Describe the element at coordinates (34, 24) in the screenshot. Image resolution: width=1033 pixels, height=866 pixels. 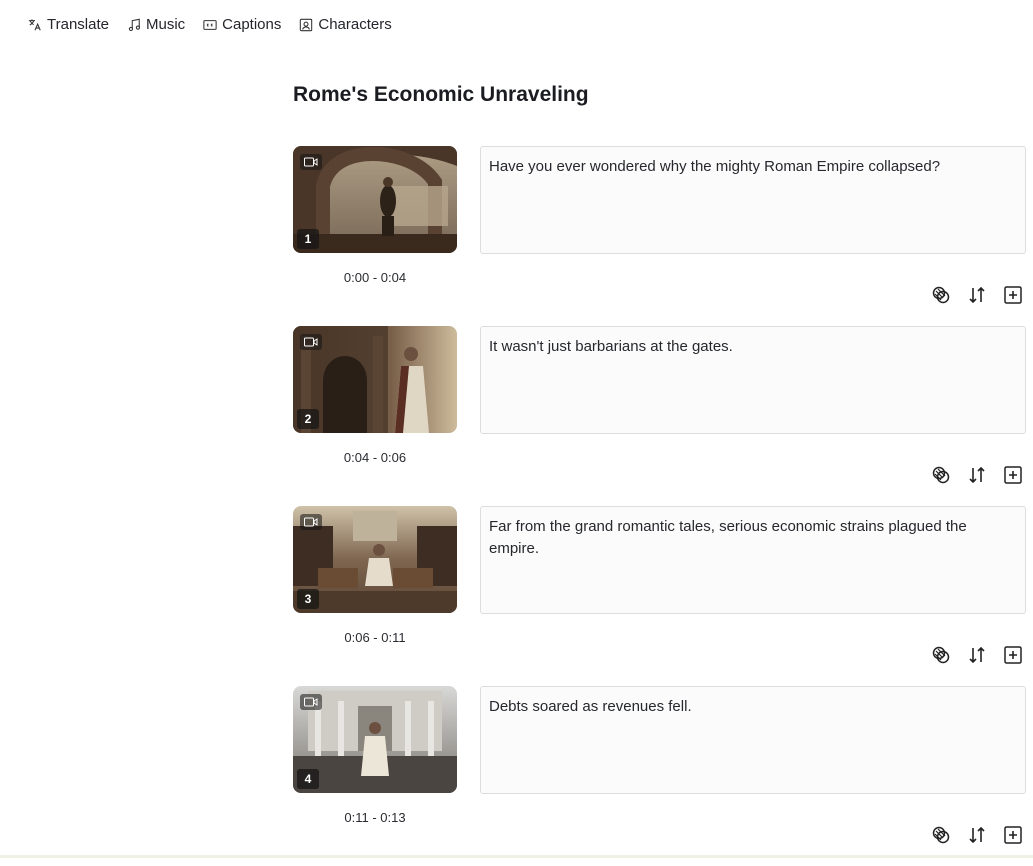
I see `translate-icon` at that location.